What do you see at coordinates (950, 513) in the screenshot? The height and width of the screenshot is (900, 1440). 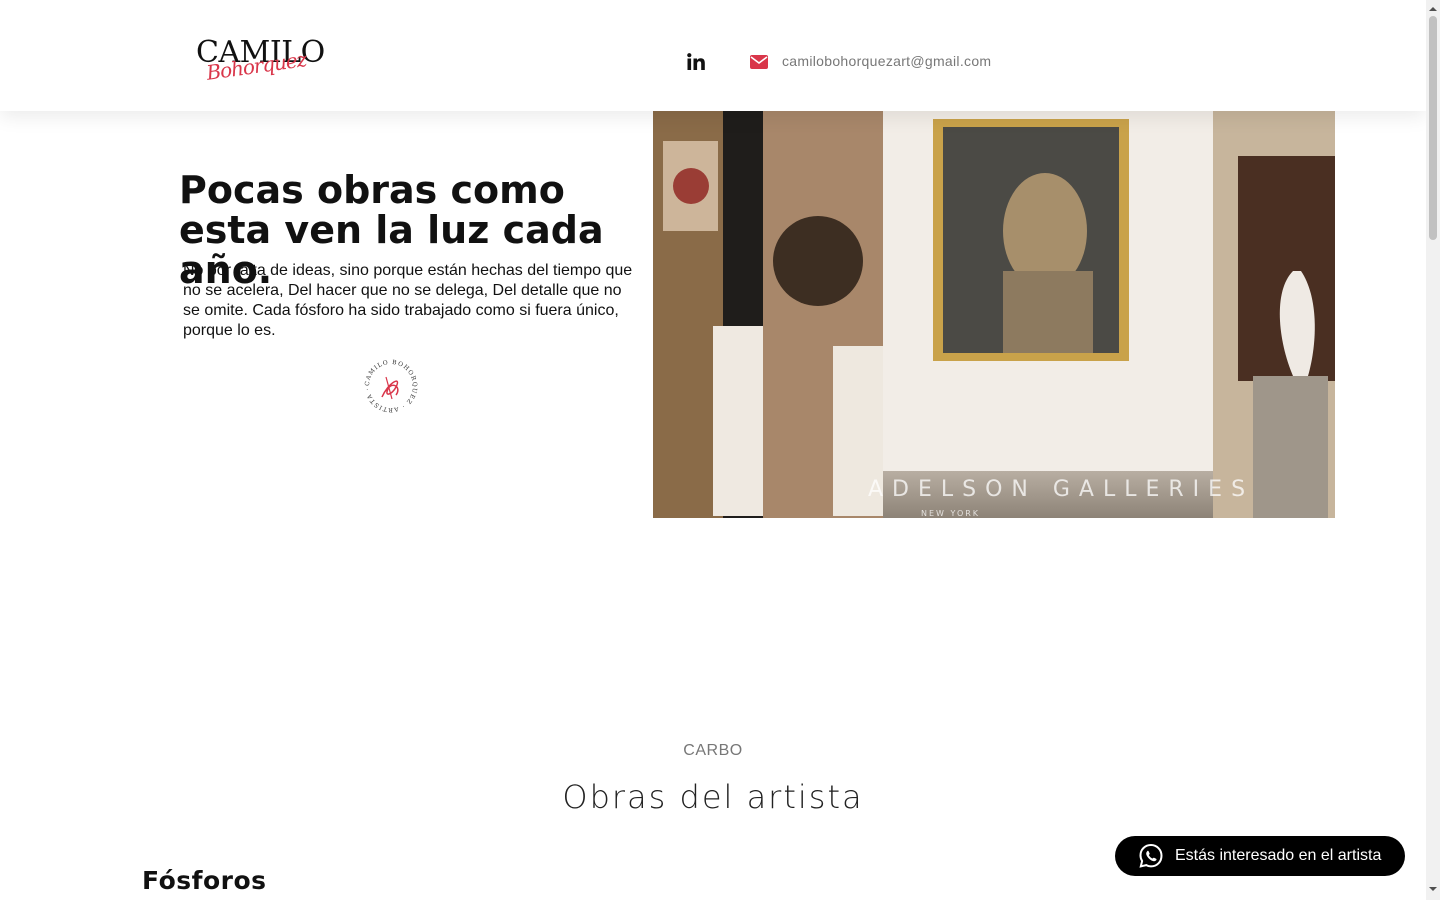 I see `gallery-sign-subtext: NEW YORK` at bounding box center [950, 513].